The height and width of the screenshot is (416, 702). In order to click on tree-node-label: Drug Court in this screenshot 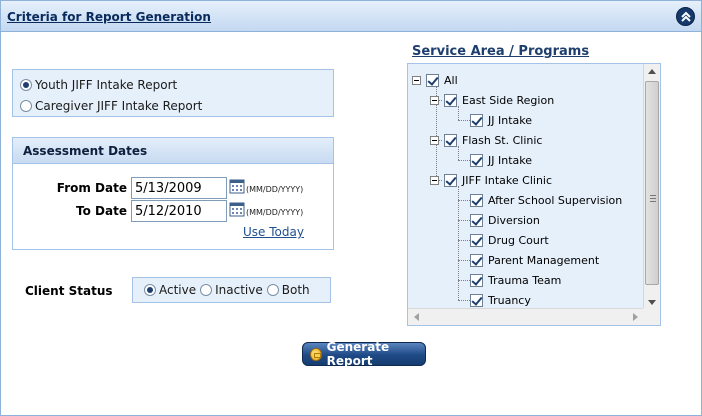, I will do `click(518, 240)`.